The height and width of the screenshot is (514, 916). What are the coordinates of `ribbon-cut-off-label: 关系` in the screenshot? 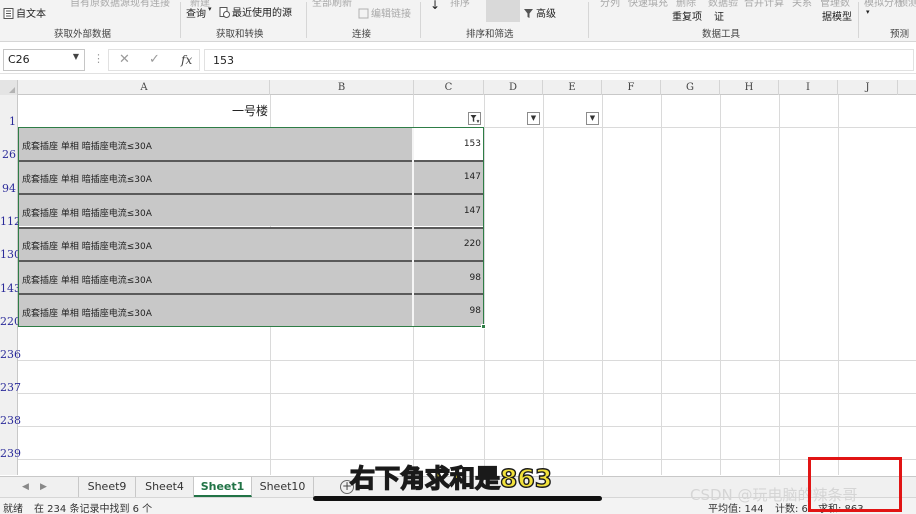 It's located at (802, 4).